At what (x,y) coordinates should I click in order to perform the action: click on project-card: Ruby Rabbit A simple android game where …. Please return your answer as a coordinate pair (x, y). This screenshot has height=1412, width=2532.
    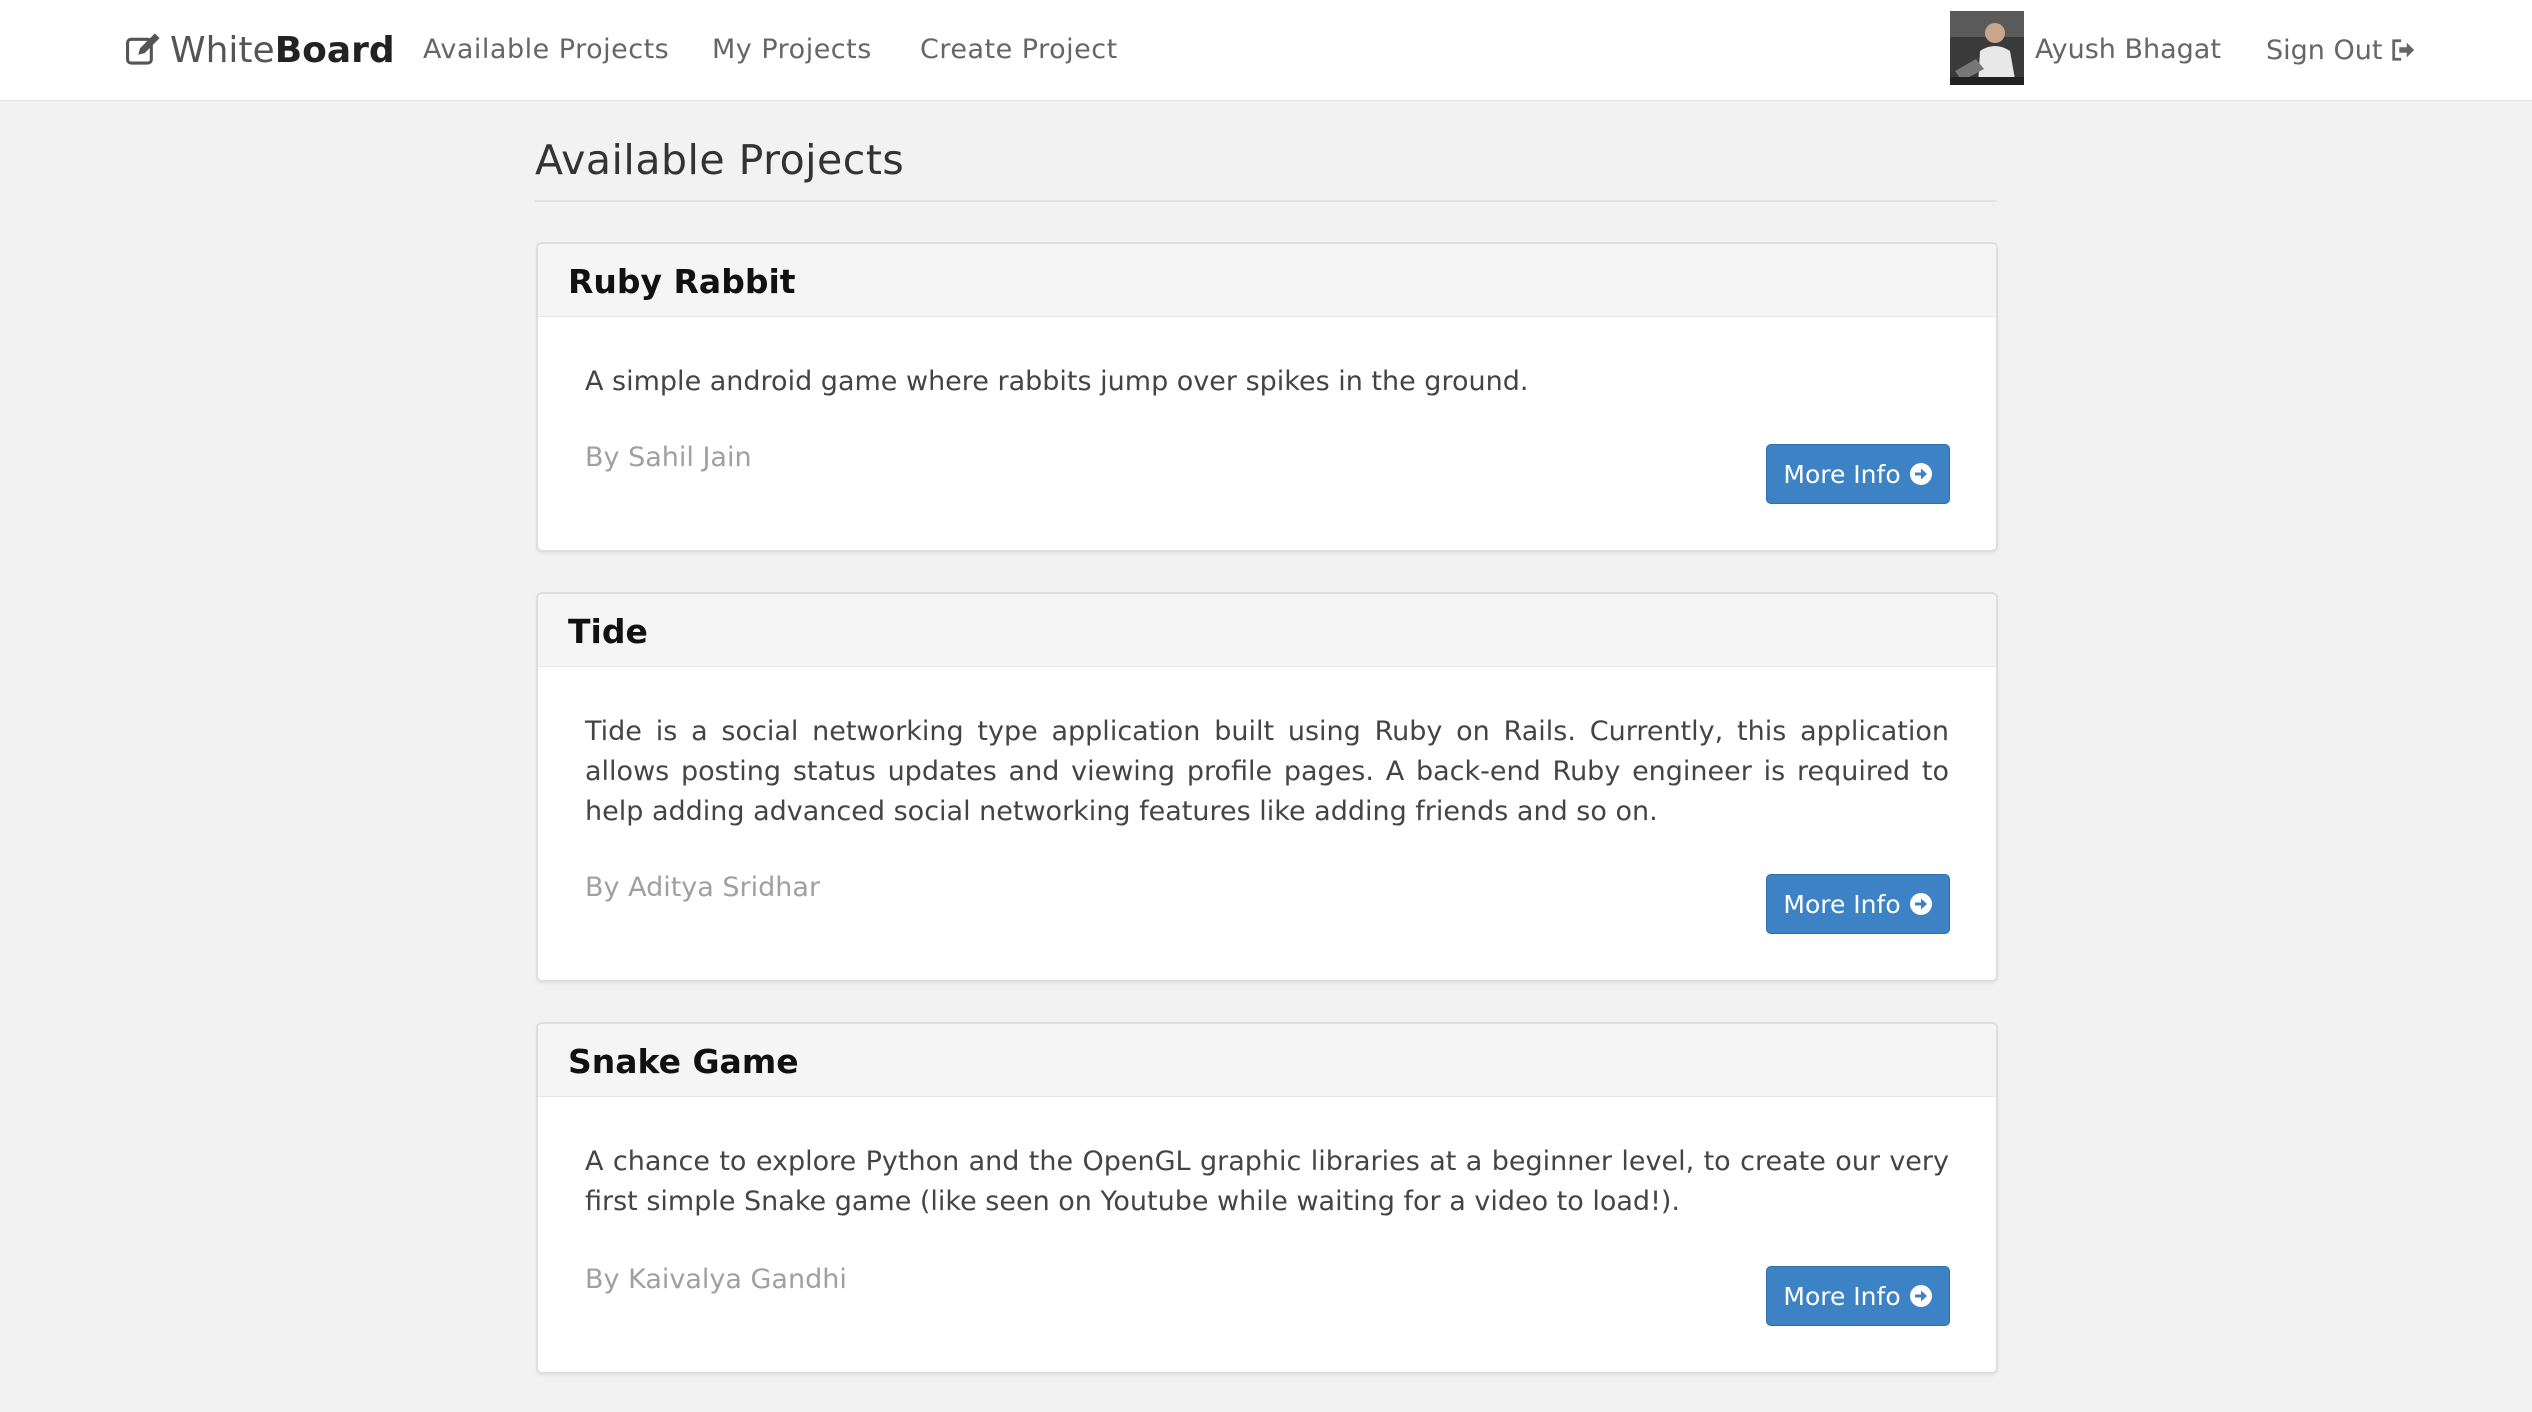
    Looking at the image, I should click on (1267, 397).